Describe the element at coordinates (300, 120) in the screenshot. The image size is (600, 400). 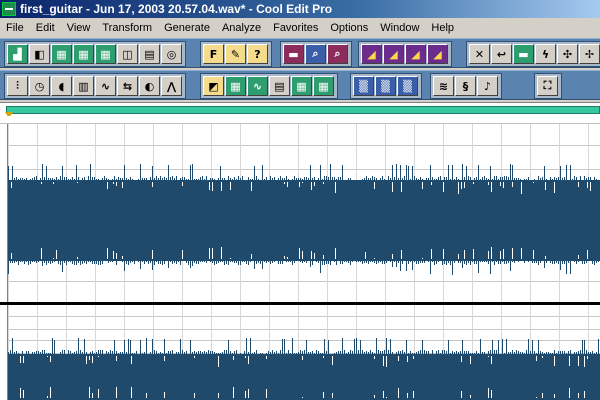
I see `time-ruler` at that location.